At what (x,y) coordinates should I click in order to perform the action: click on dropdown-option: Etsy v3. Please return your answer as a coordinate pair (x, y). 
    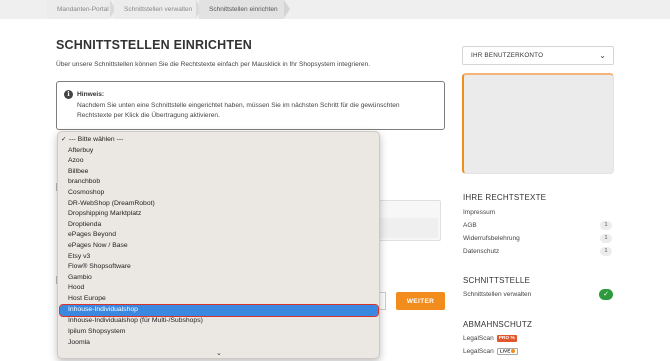
    Looking at the image, I should click on (222, 257).